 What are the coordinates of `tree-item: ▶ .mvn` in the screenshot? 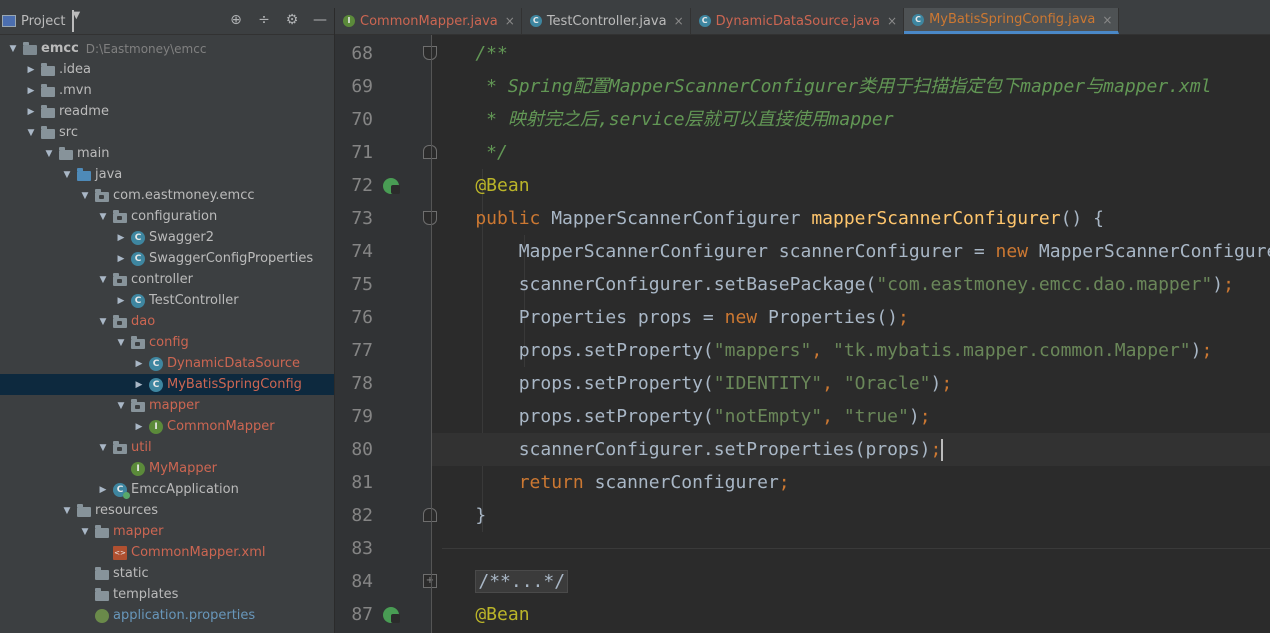 It's located at (167, 90).